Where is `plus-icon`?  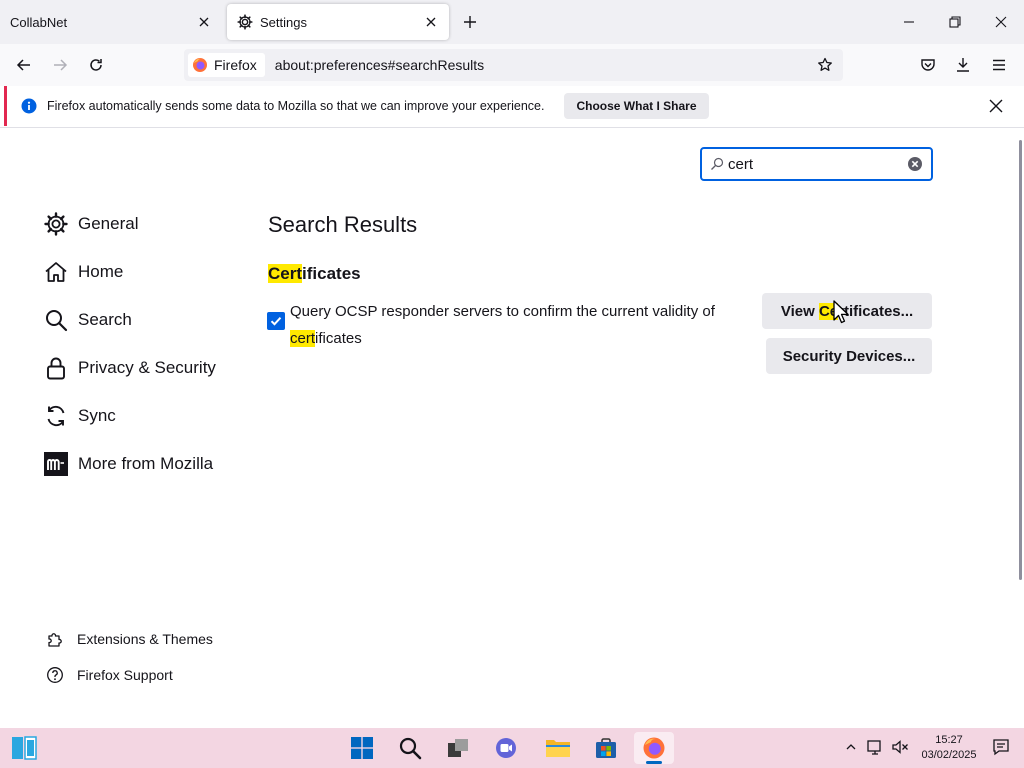
plus-icon is located at coordinates (470, 22).